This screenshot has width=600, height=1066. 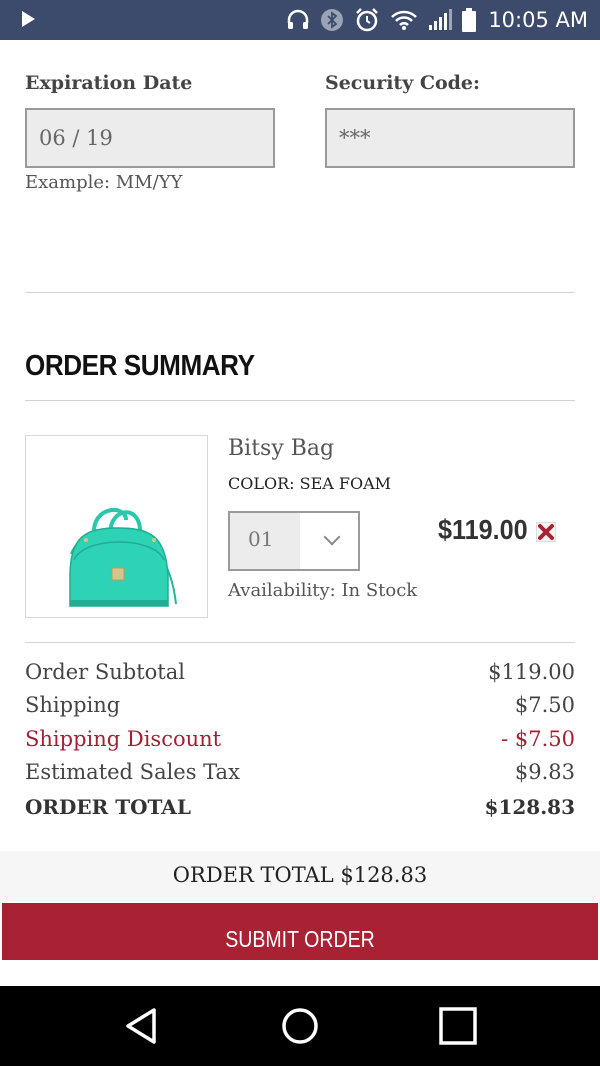 What do you see at coordinates (142, 1026) in the screenshot?
I see `back-icon` at bounding box center [142, 1026].